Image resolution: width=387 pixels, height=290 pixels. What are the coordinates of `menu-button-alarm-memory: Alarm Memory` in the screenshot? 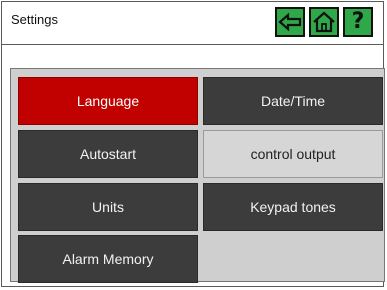 It's located at (108, 259).